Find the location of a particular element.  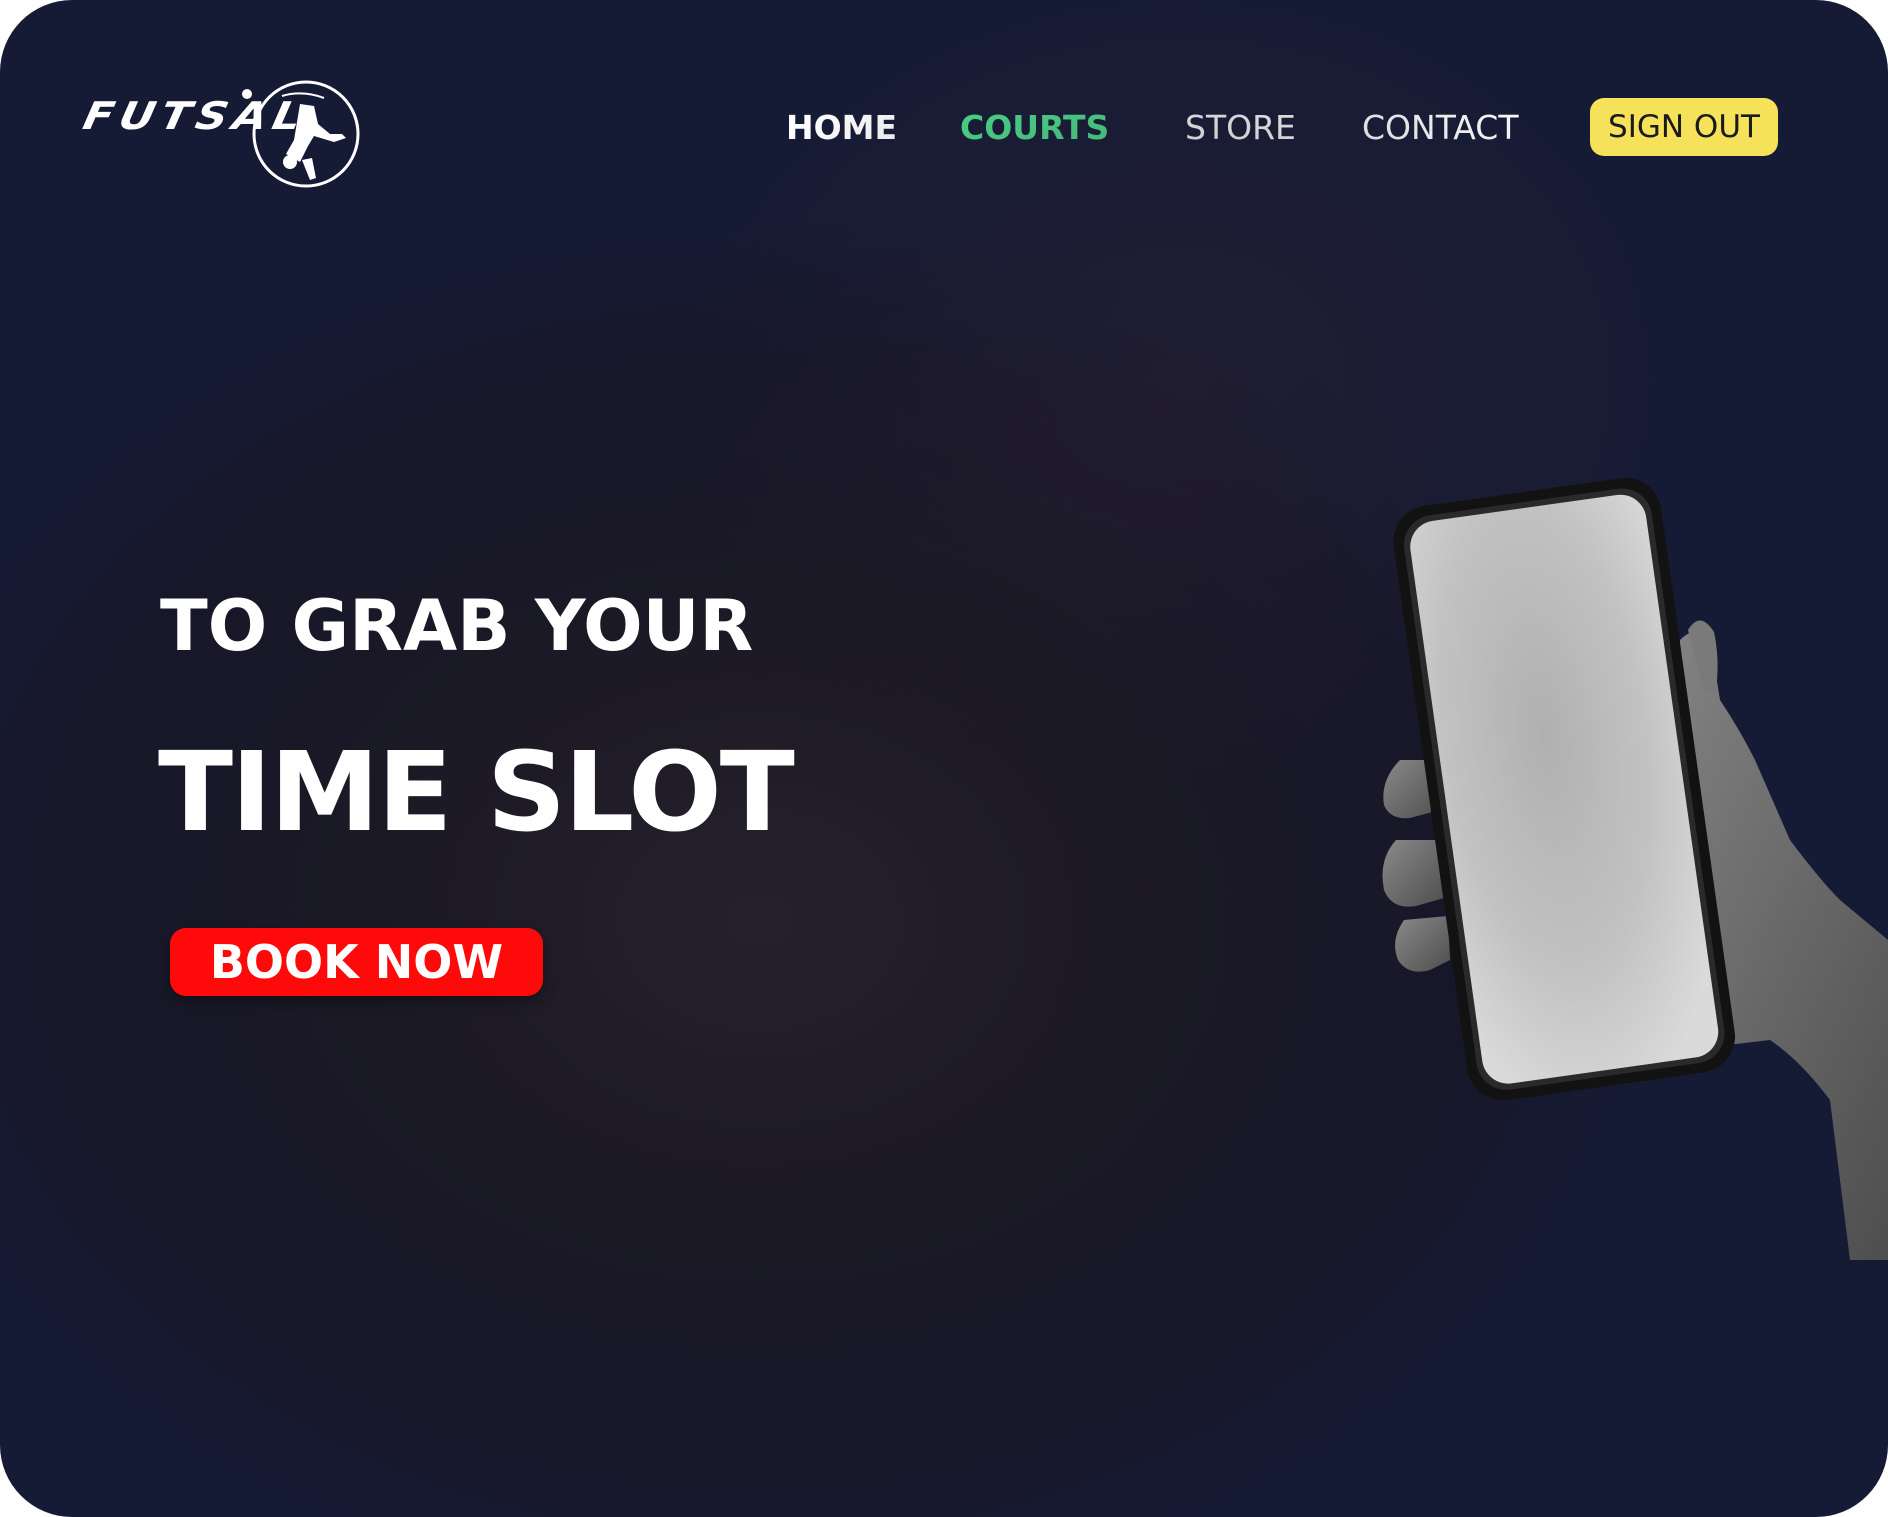

main-nav: HOME COURTS STORE CONTACT SIGN OUT is located at coordinates (944, 128).